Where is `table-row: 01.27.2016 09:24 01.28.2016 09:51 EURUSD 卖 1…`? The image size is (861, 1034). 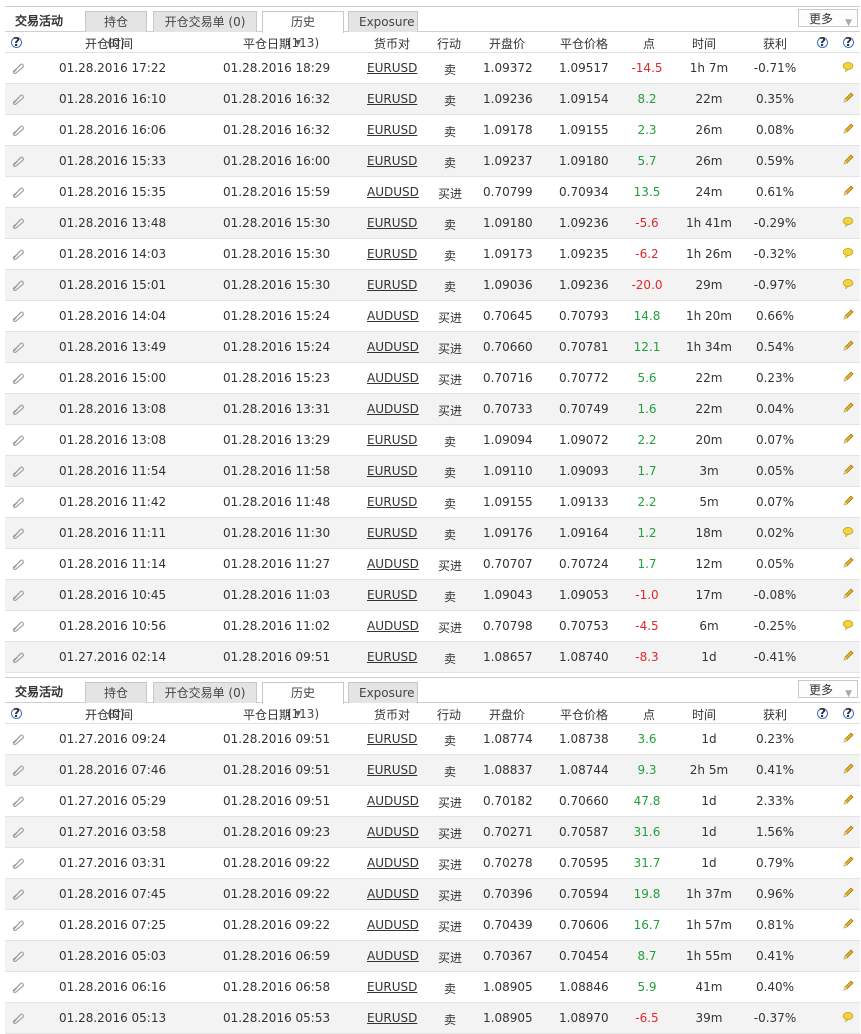
table-row: 01.27.2016 09:24 01.28.2016 09:51 EURUSD 卖 1… is located at coordinates (432, 739).